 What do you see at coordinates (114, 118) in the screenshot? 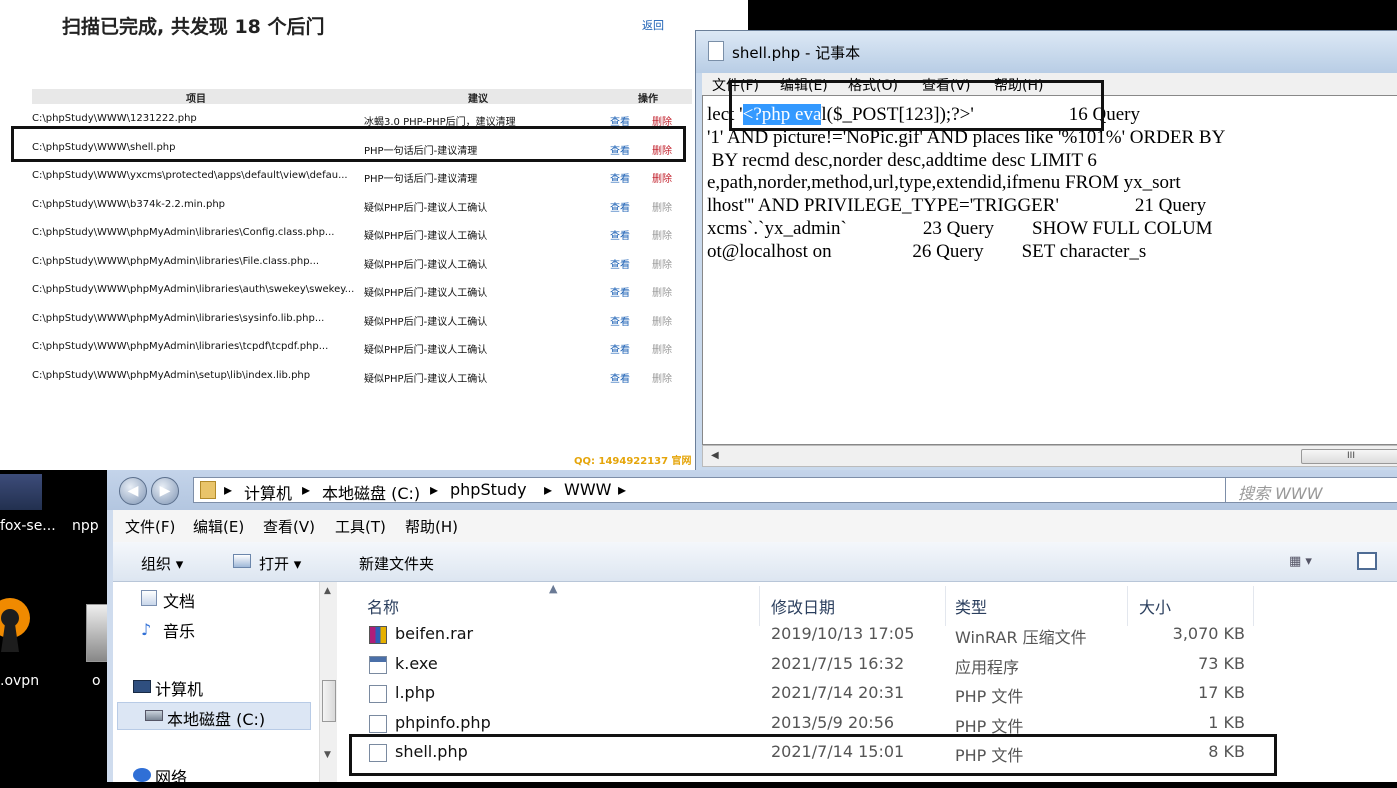
I see `file-path: C:\phpStudy\WWW\1231222.php` at bounding box center [114, 118].